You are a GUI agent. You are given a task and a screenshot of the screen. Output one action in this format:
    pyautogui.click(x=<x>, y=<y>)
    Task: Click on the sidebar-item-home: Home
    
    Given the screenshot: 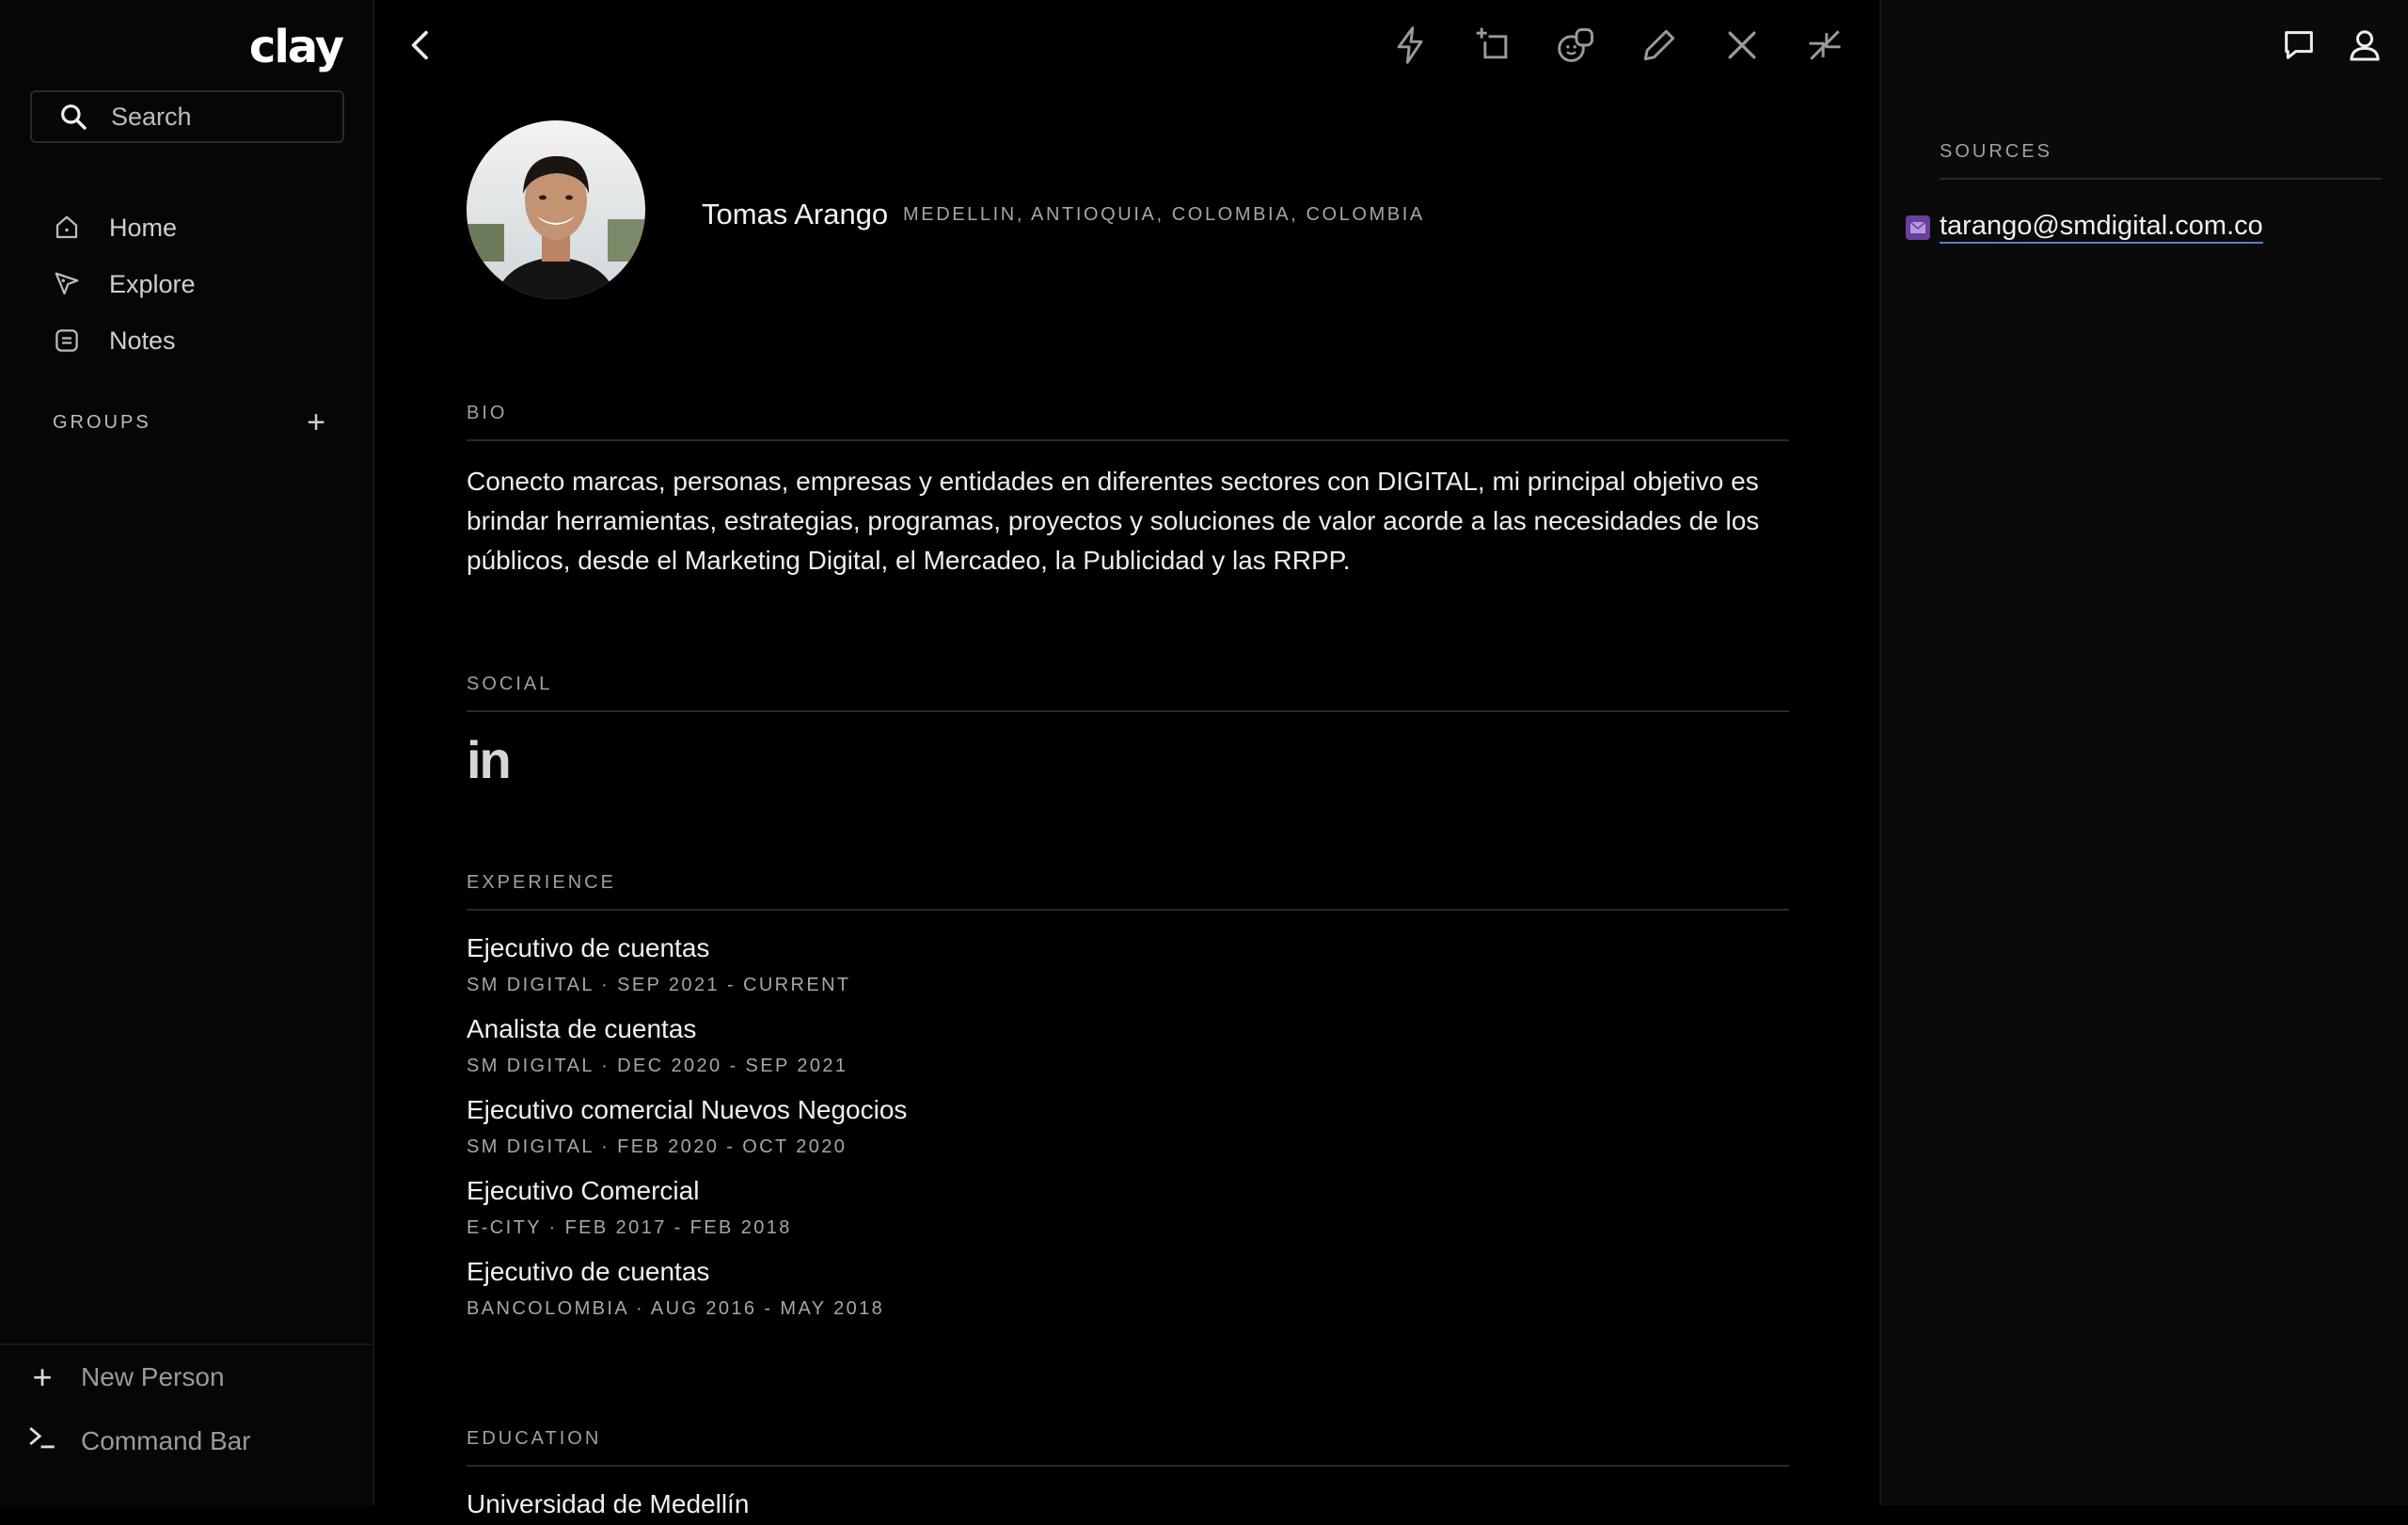 What is the action you would take?
    pyautogui.click(x=125, y=227)
    